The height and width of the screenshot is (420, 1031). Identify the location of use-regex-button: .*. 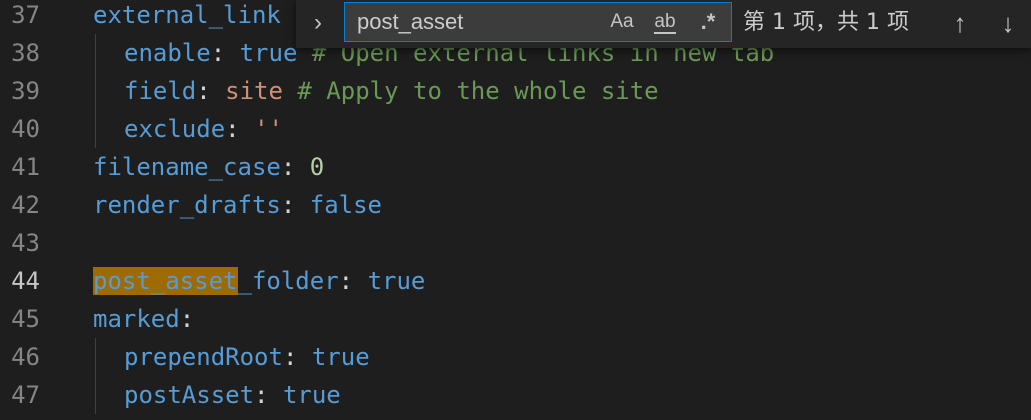
(708, 22).